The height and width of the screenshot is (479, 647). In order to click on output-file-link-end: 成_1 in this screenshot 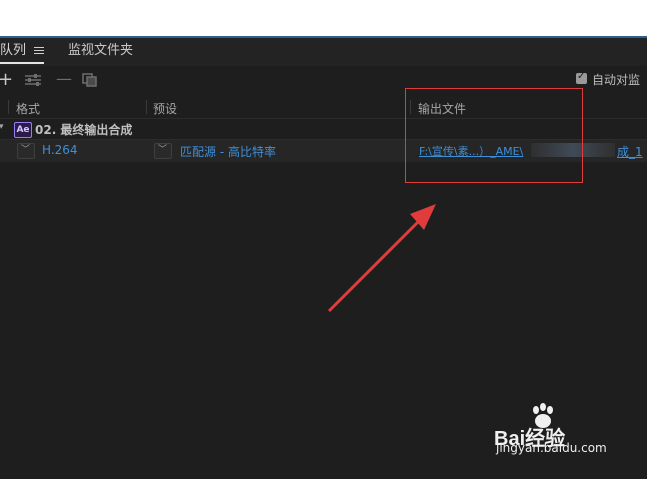, I will do `click(630, 151)`.